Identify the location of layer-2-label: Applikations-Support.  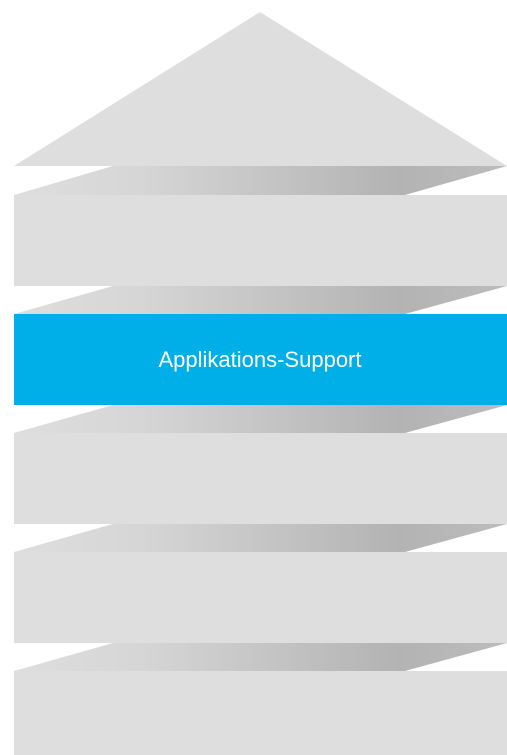
(259, 359).